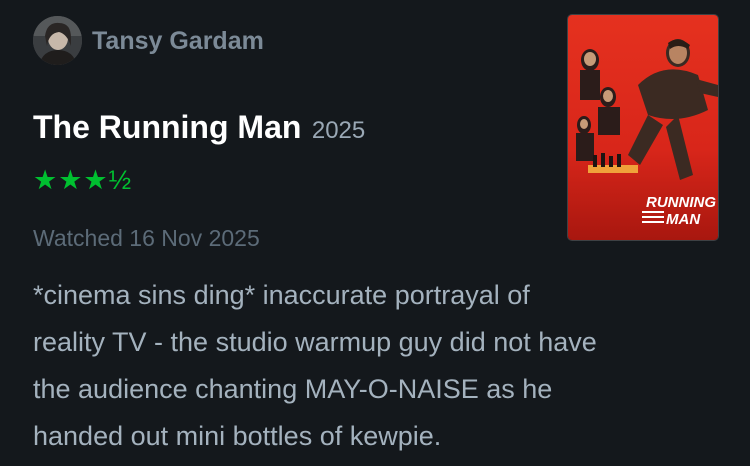 The height and width of the screenshot is (466, 750). I want to click on film-poster: RUNNING MAN, so click(643, 127).